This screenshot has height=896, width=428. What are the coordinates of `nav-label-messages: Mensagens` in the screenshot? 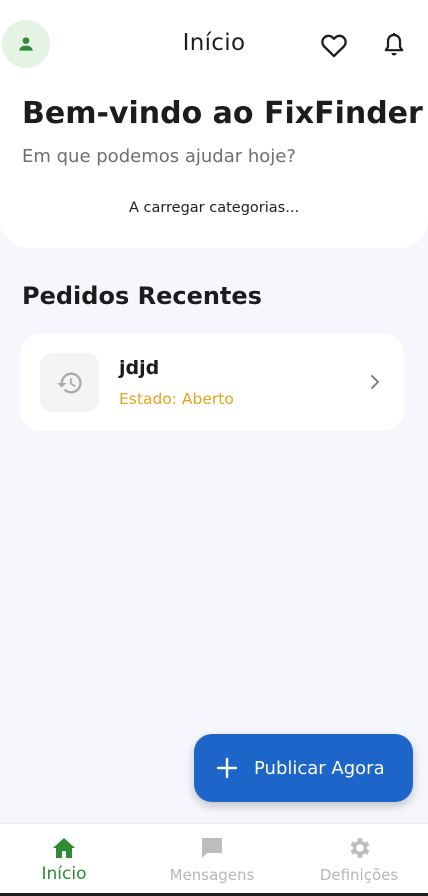 It's located at (212, 875).